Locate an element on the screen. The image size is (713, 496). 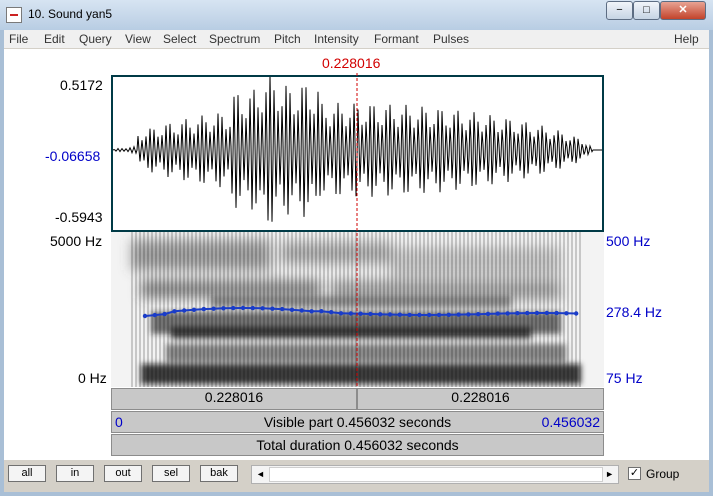
menu-formant: Formant is located at coordinates (396, 39).